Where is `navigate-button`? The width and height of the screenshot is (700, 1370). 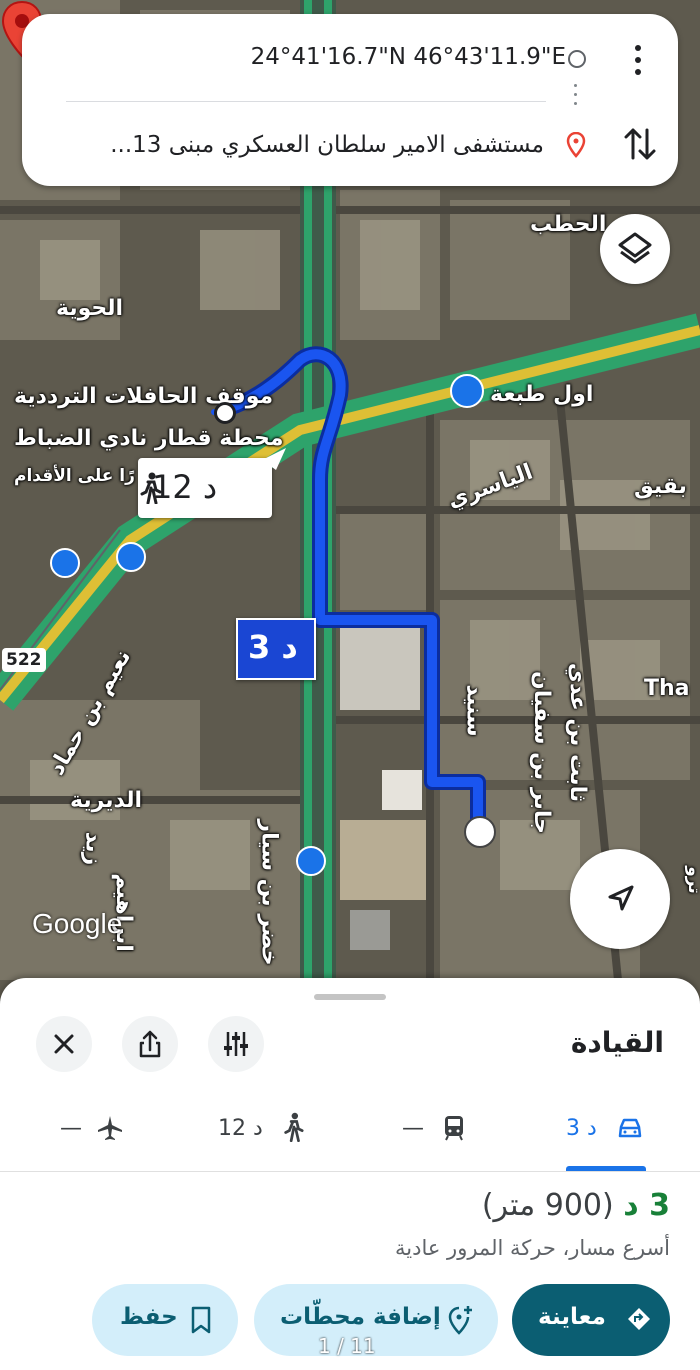
navigate-button is located at coordinates (620, 899).